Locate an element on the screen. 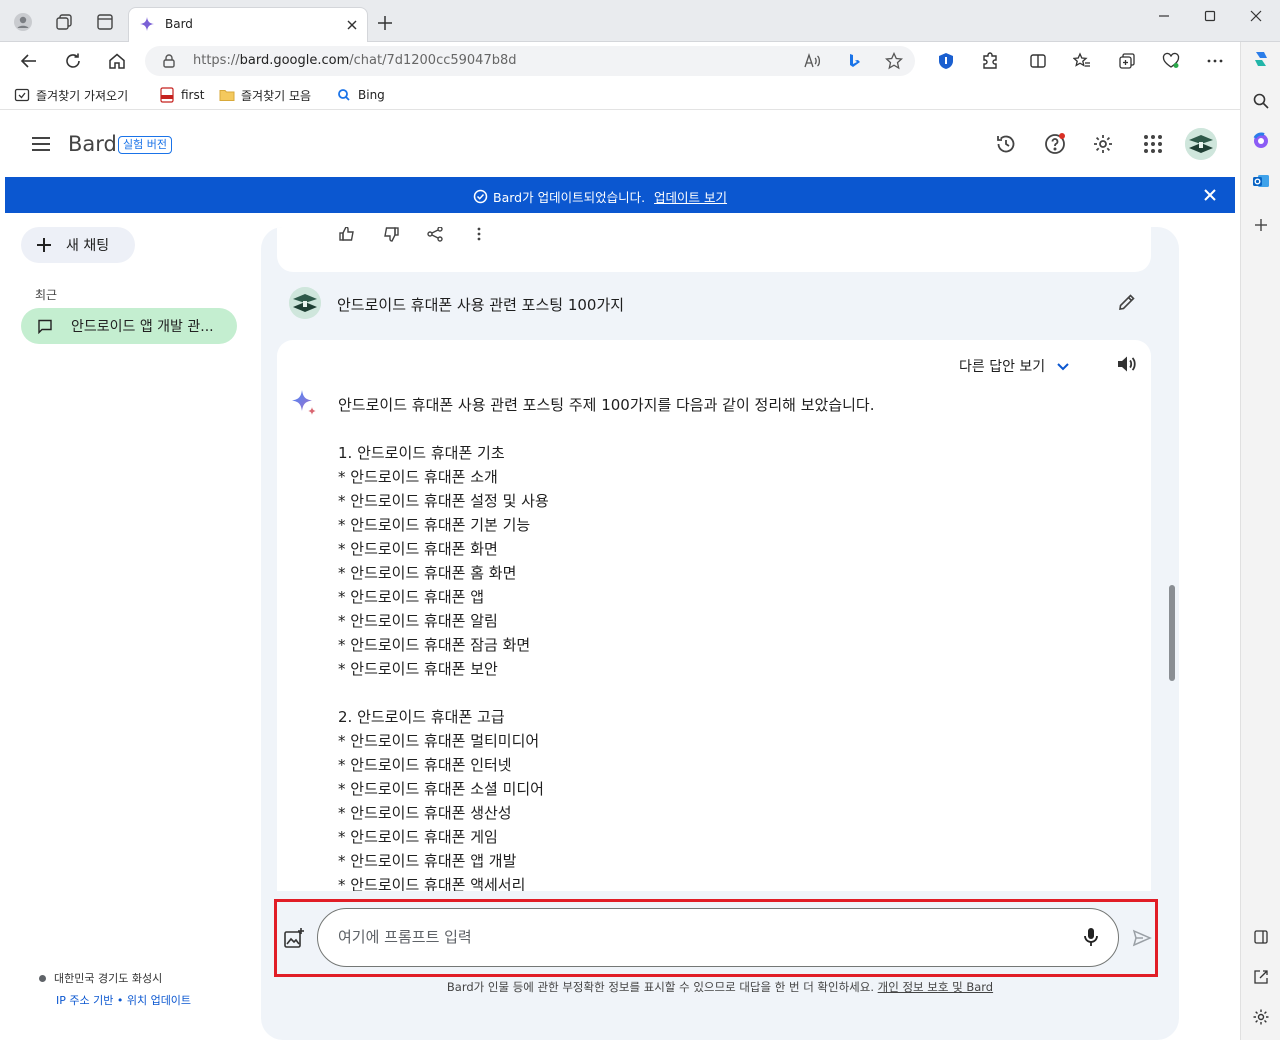 This screenshot has height=1040, width=1280. minimize-icon is located at coordinates (1164, 15).